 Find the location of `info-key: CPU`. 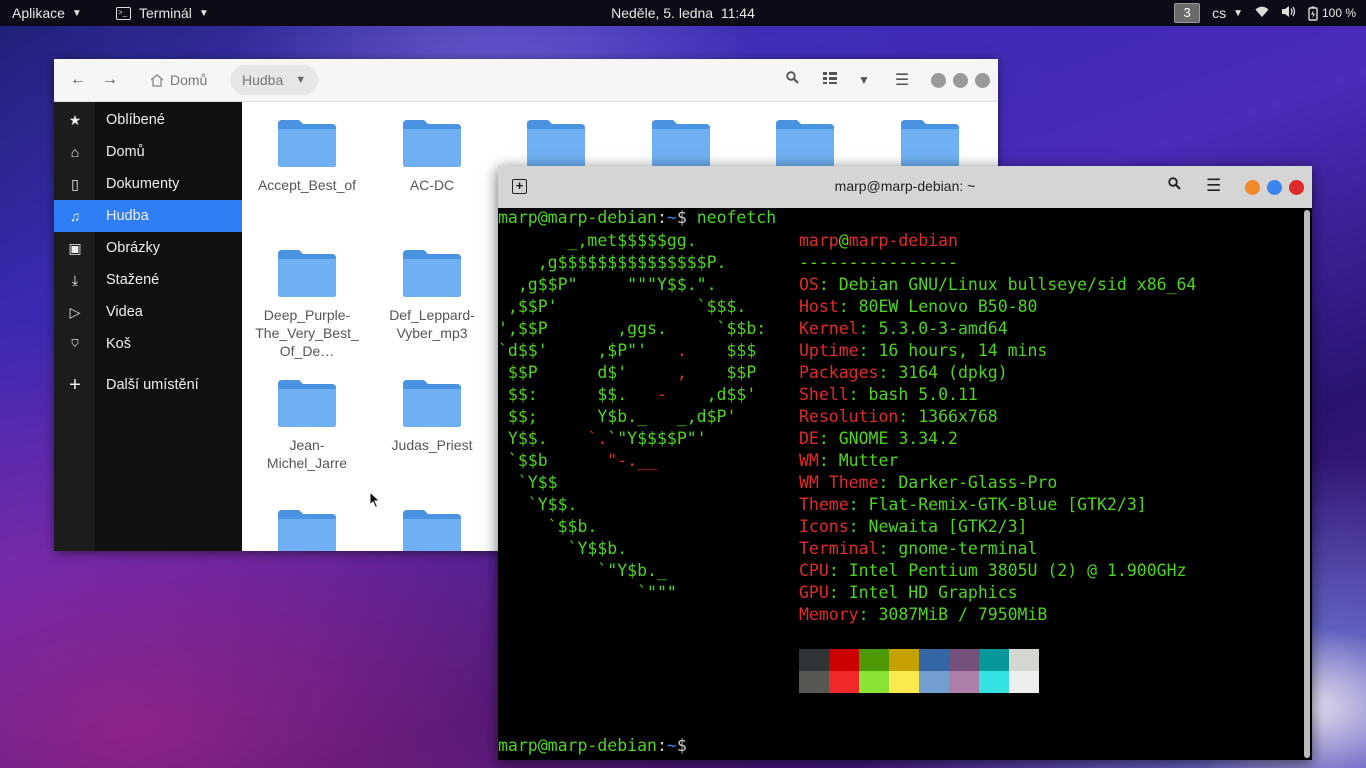

info-key: CPU is located at coordinates (814, 570).